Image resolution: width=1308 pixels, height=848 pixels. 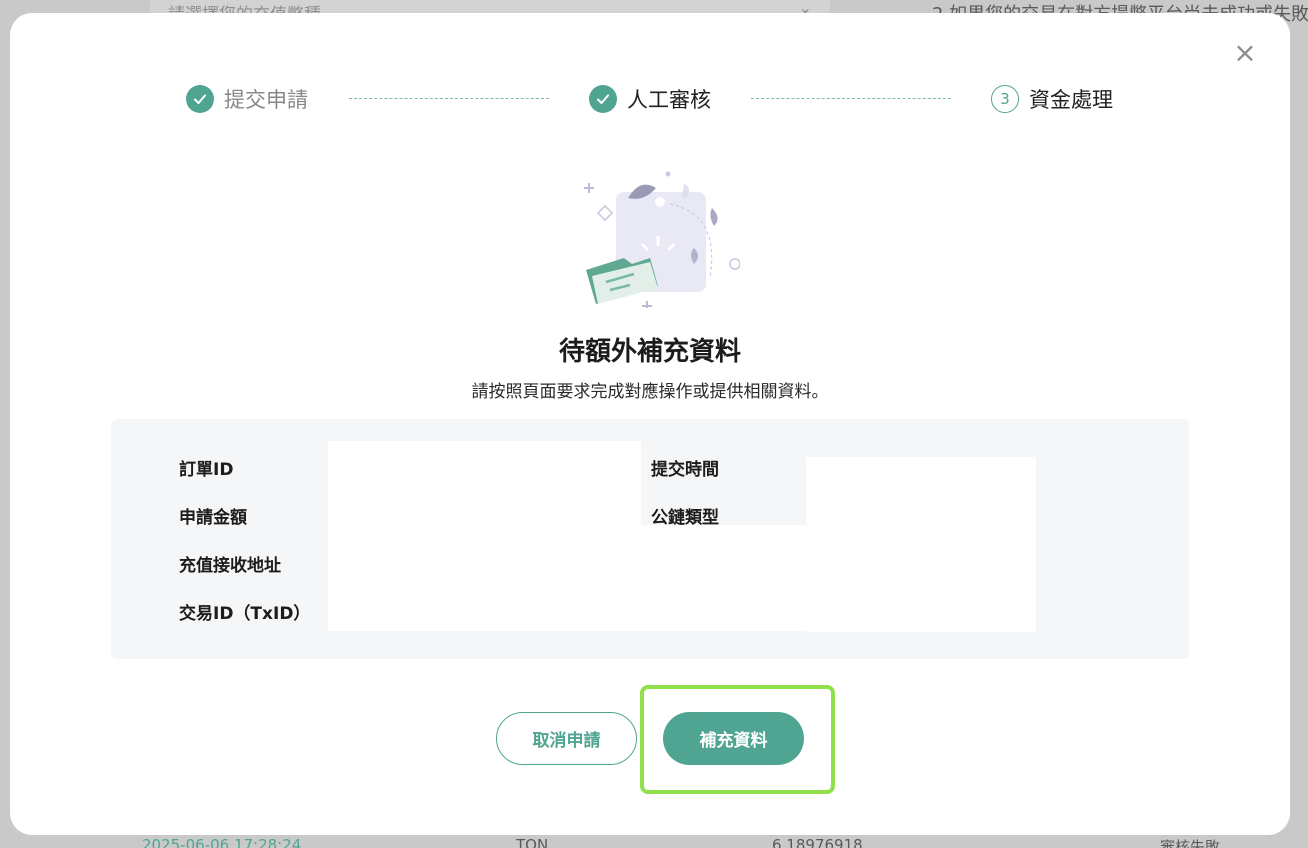 I want to click on txid-label: 交易ID（TxID）, so click(x=245, y=614).